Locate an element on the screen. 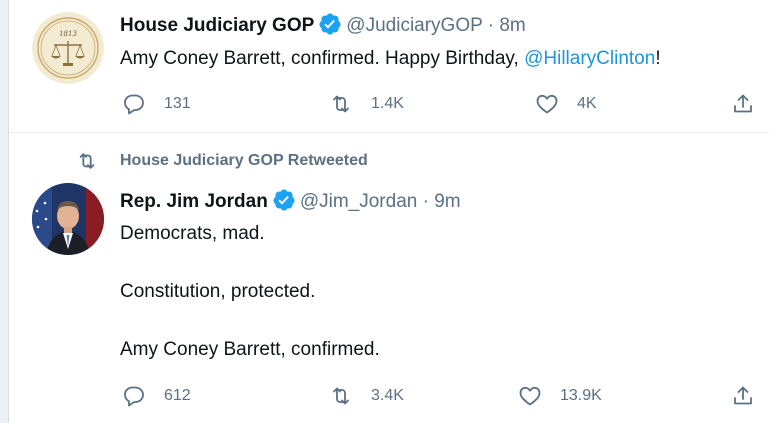 This screenshot has height=423, width=769. retweet-context: House Judiciary GOP Retweeted is located at coordinates (222, 161).